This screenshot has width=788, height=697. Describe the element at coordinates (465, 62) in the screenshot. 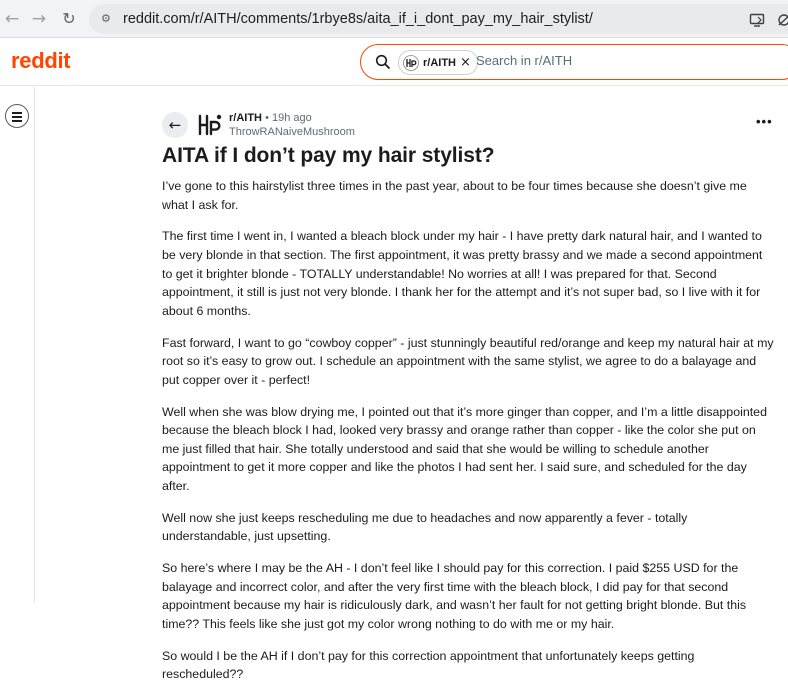

I see `close-icon: ×` at that location.